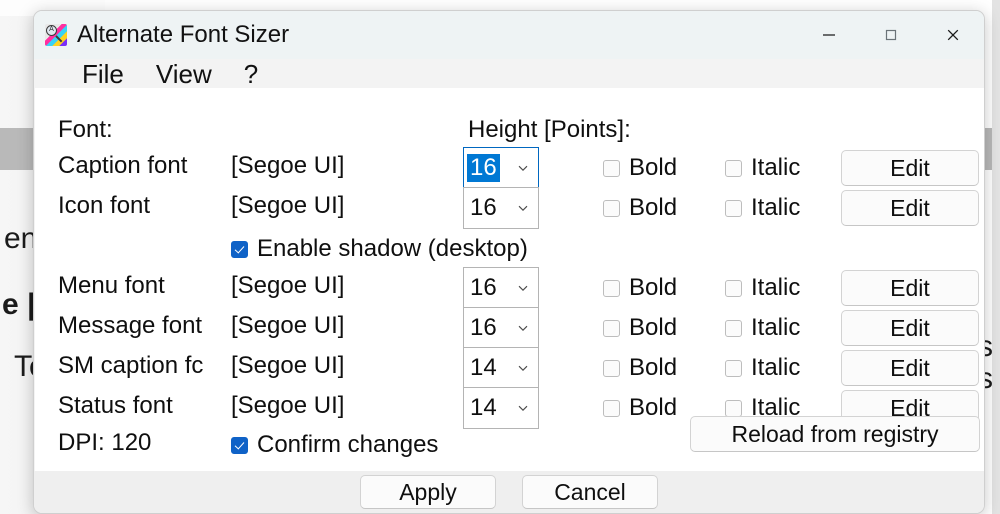  I want to click on font-column-header: Font:, so click(85, 129).